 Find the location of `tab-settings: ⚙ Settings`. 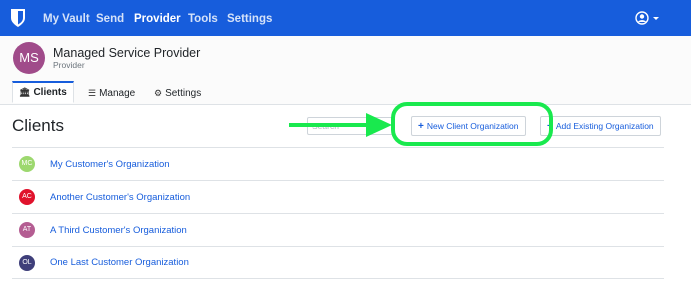

tab-settings: ⚙ Settings is located at coordinates (177, 93).